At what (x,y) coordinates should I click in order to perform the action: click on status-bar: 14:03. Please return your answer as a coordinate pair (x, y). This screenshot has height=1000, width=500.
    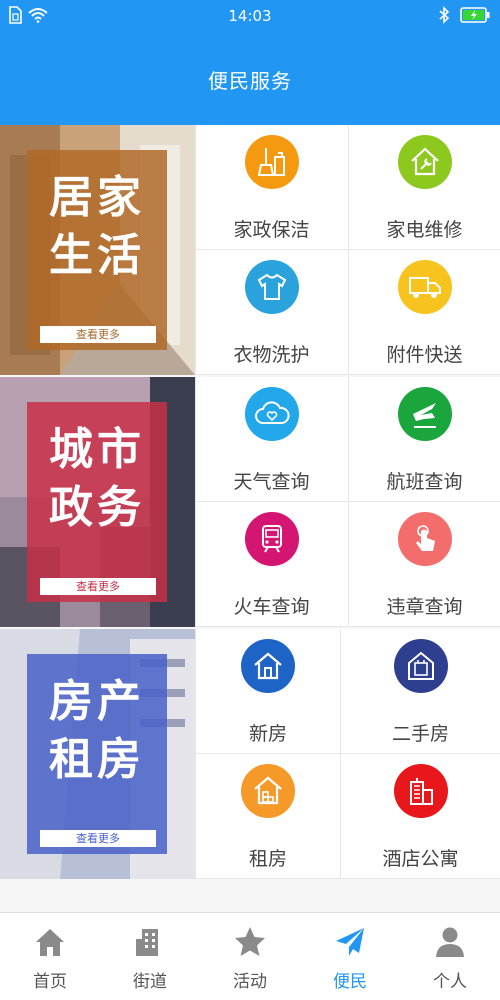
    Looking at the image, I should click on (250, 16).